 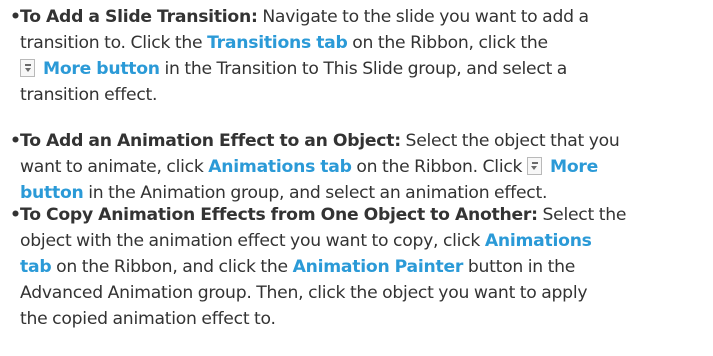 I want to click on more-button-term: More, so click(x=574, y=167).